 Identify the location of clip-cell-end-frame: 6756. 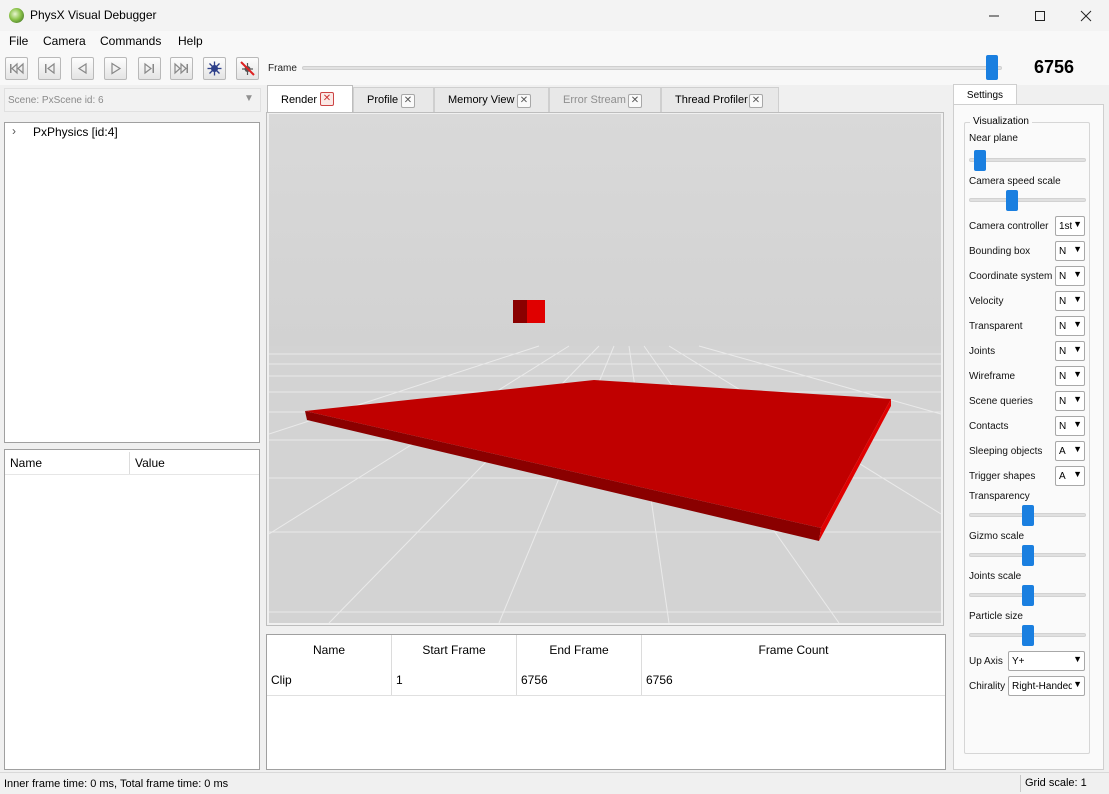
(579, 679).